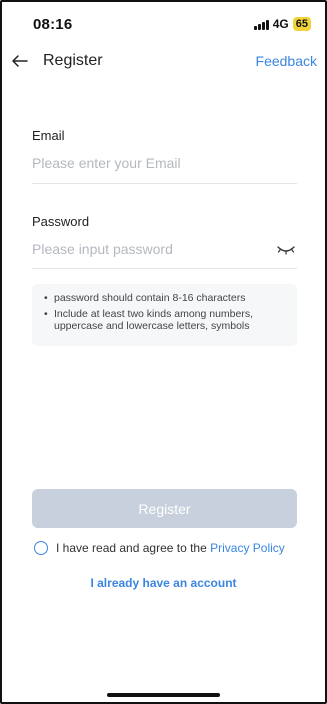 The image size is (327, 704). I want to click on agree-text: I have read and agree to the, so click(131, 548).